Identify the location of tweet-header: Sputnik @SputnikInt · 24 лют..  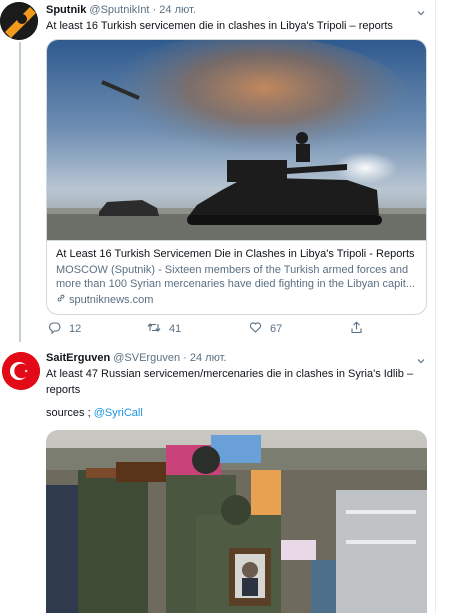
(121, 10).